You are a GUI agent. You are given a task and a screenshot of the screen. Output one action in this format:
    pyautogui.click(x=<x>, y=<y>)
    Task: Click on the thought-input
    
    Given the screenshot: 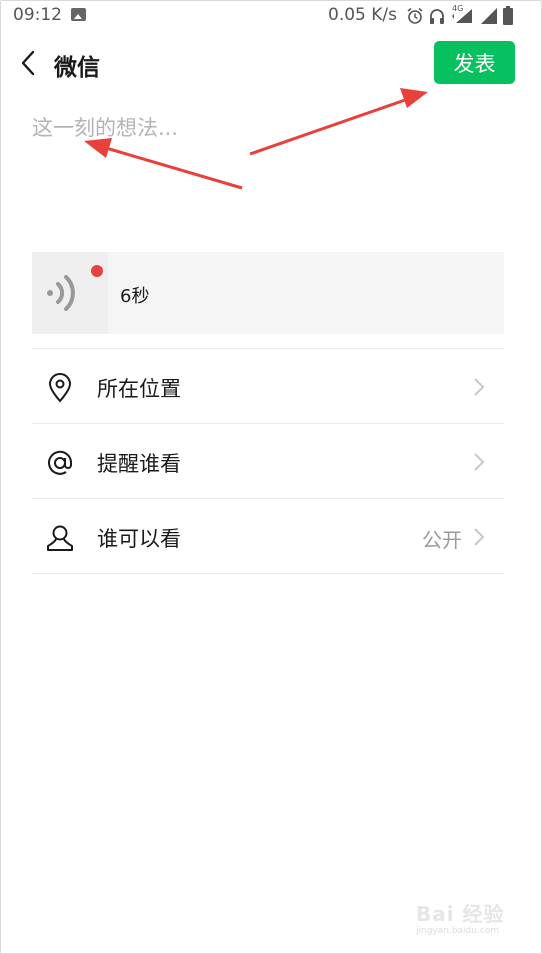 What is the action you would take?
    pyautogui.click(x=268, y=172)
    